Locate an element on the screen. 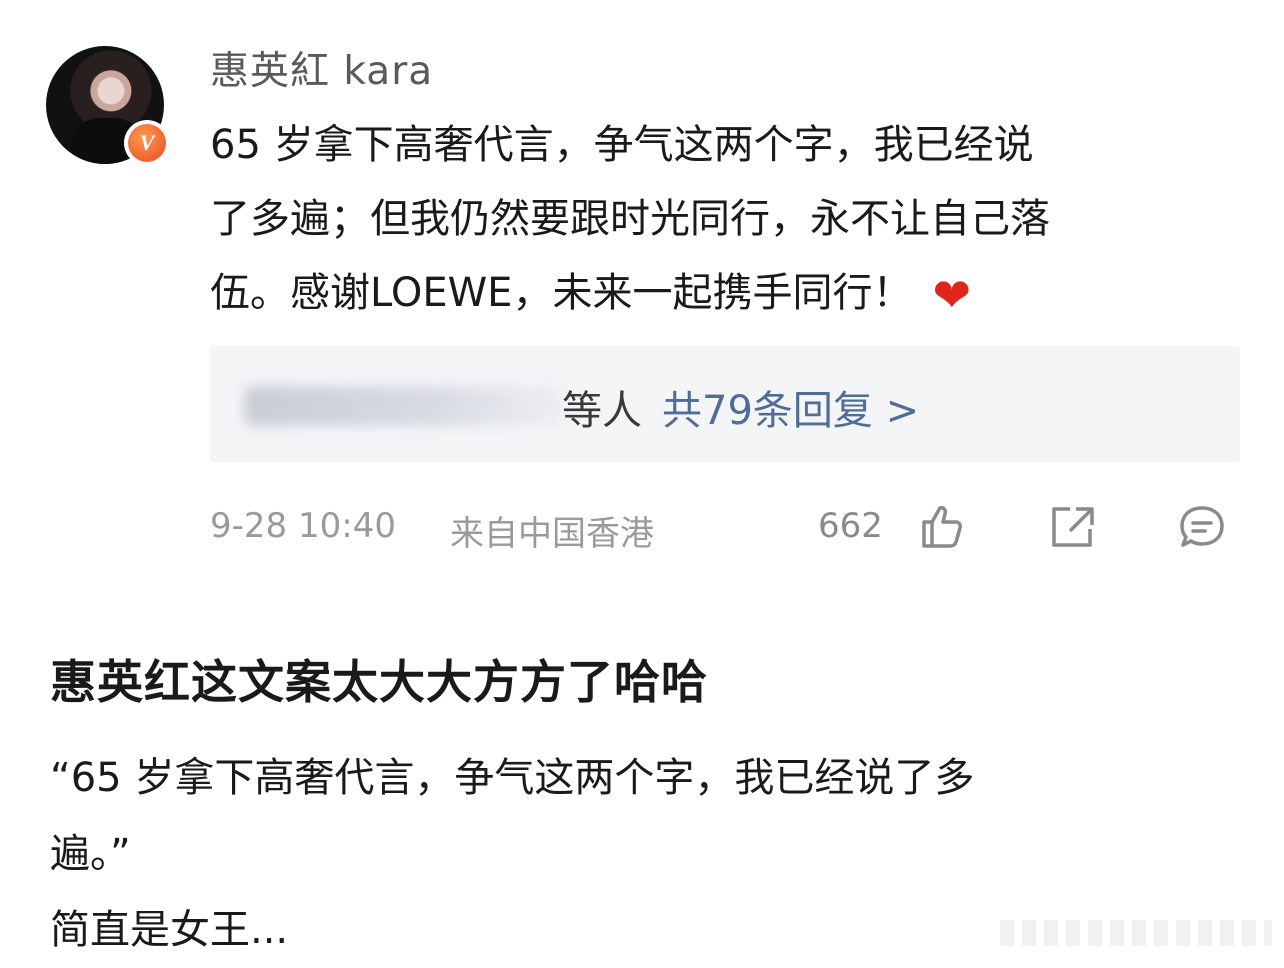  commentary-line: “65 岁拿下高奢代言，争气这两个字，我已经说了多 is located at coordinates (512, 778).